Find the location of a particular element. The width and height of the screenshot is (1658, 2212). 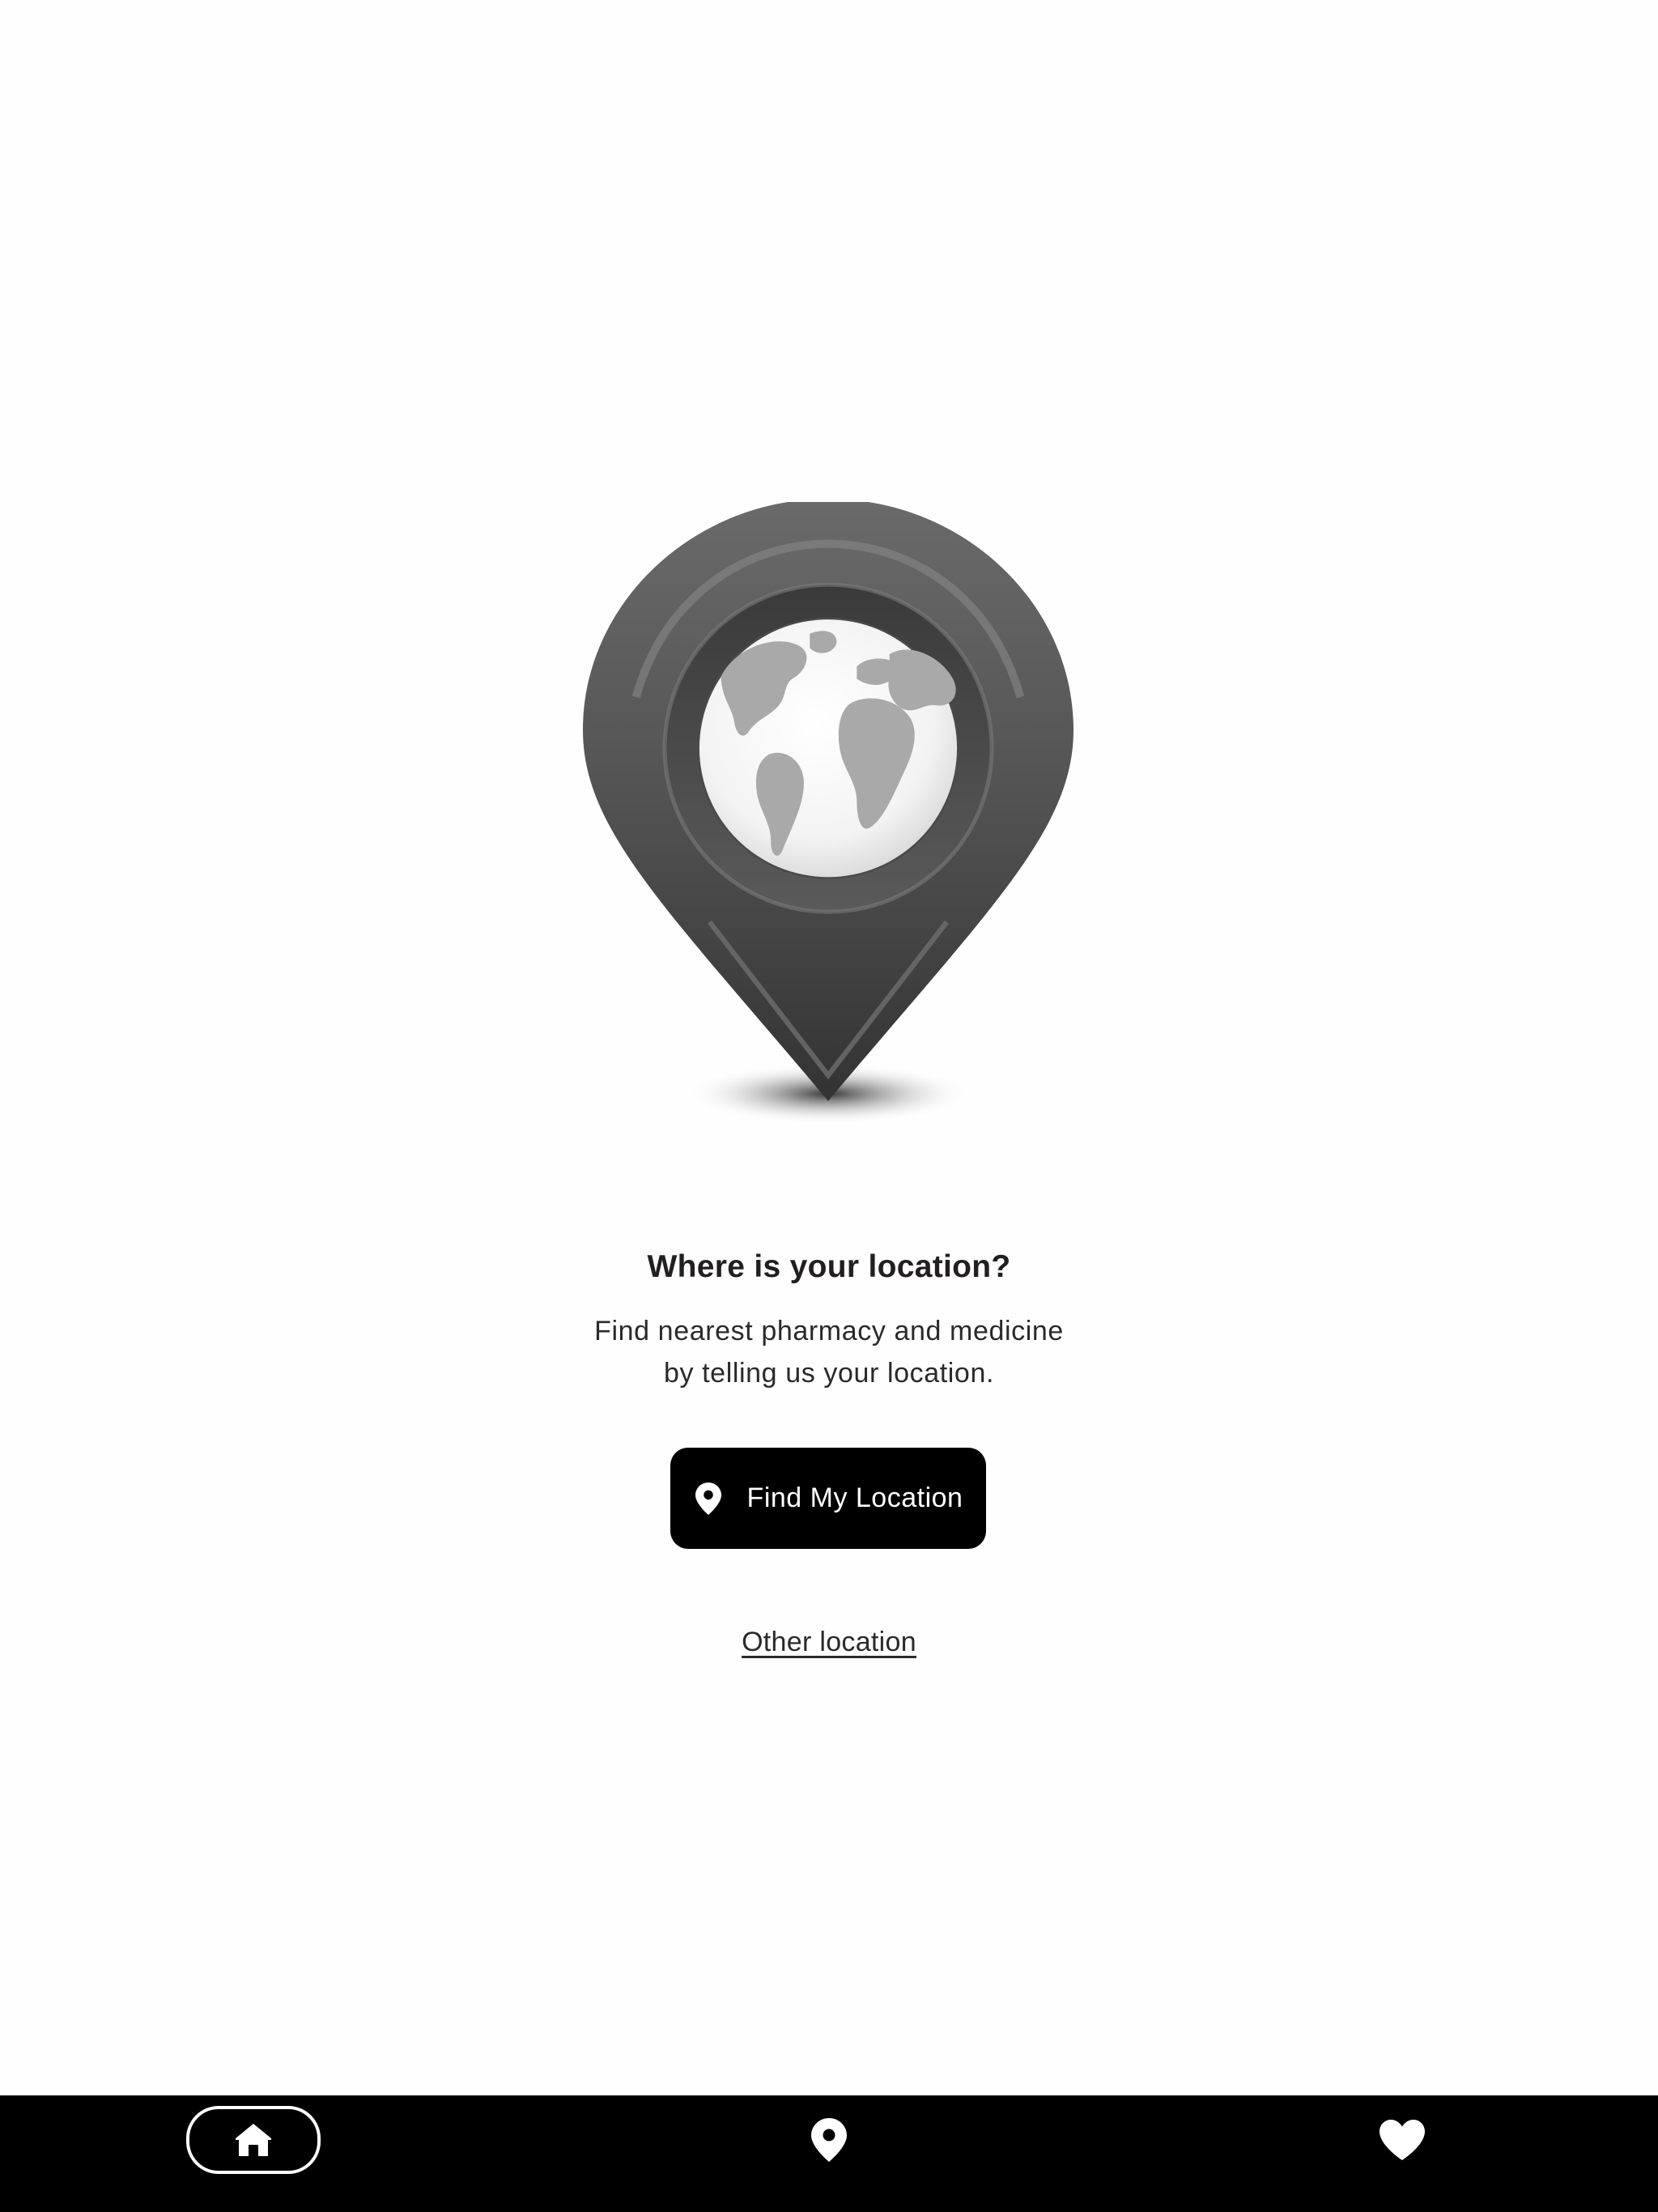

subtitle-line-2: by telling us your location. is located at coordinates (828, 1373).